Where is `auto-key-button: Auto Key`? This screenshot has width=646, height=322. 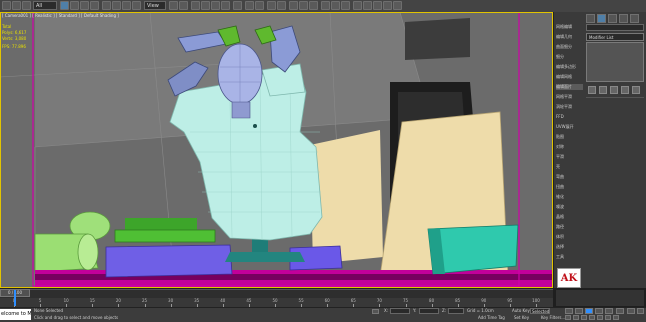
auto-key-button: Auto Key is located at coordinates (521, 310).